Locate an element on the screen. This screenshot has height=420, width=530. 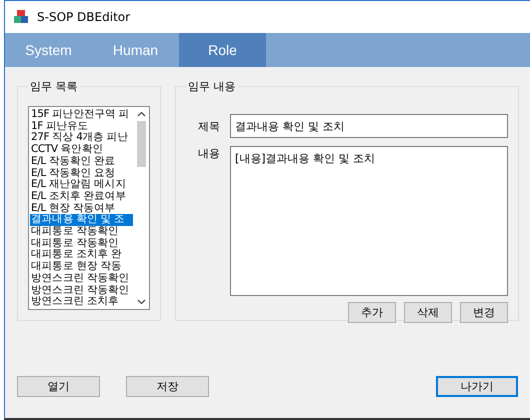
window-title: S-SOP DBEditor is located at coordinates (83, 17).